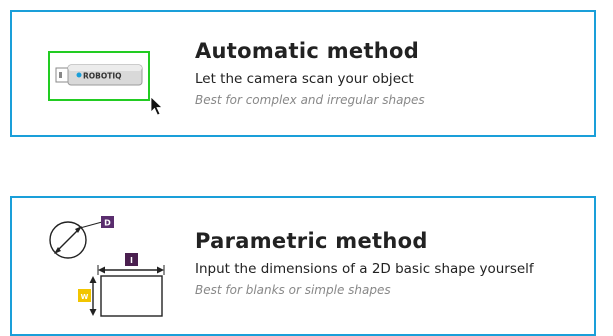 This screenshot has height=336, width=613. I want to click on card-hint: Best for complex and irregular shapes, so click(310, 100).